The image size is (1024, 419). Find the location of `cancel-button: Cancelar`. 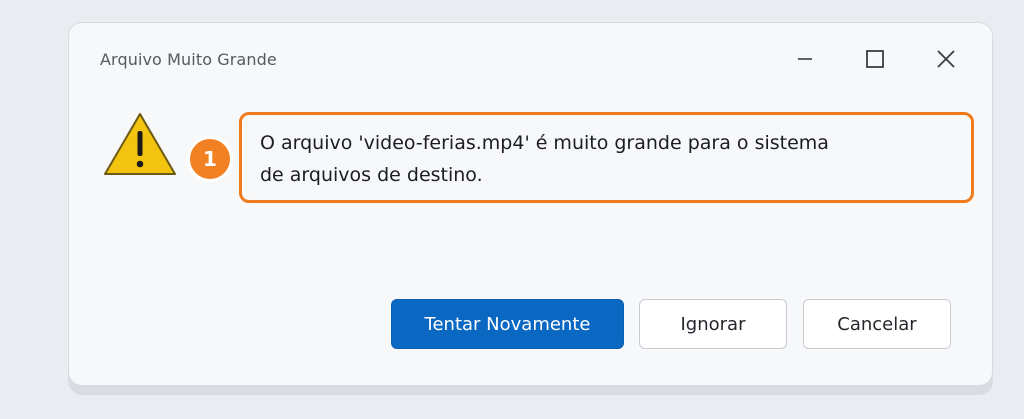

cancel-button: Cancelar is located at coordinates (877, 324).